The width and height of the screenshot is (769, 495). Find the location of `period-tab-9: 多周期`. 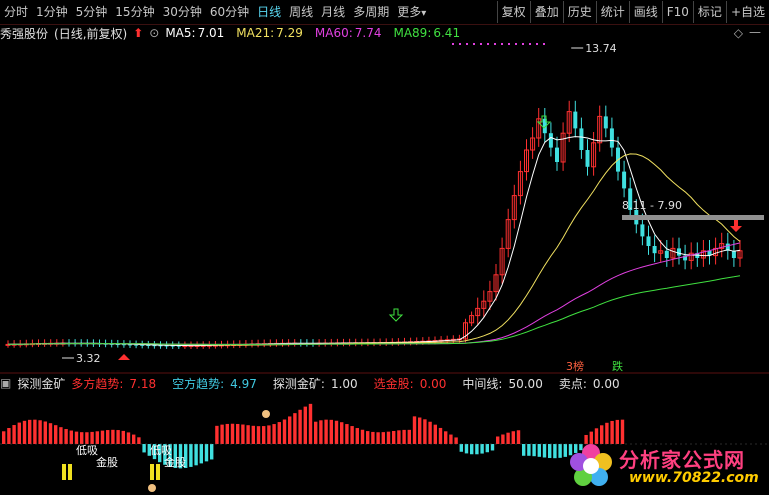

period-tab-9: 多周期 is located at coordinates (371, 12).